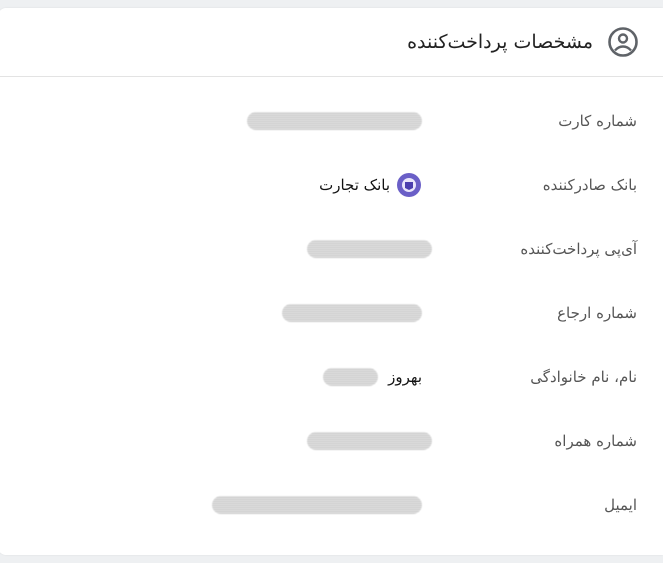  Describe the element at coordinates (596, 313) in the screenshot. I see `field-label: شماره ارجاع` at that location.